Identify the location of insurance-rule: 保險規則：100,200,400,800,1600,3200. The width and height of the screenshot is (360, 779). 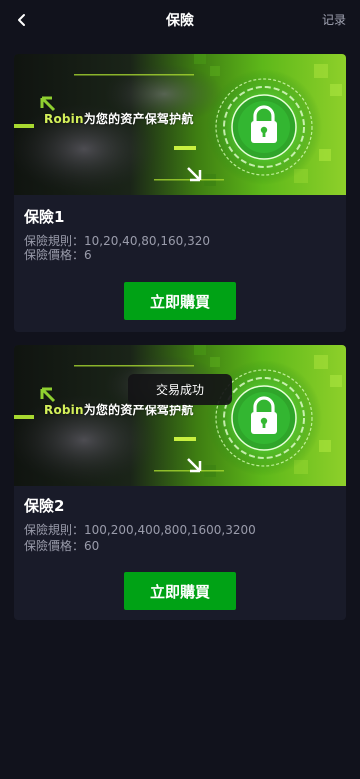
(140, 530).